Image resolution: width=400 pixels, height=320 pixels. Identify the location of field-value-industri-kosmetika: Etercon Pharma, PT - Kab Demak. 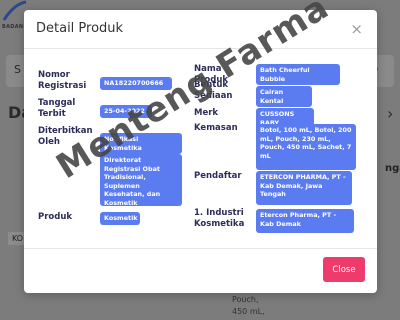
(305, 221).